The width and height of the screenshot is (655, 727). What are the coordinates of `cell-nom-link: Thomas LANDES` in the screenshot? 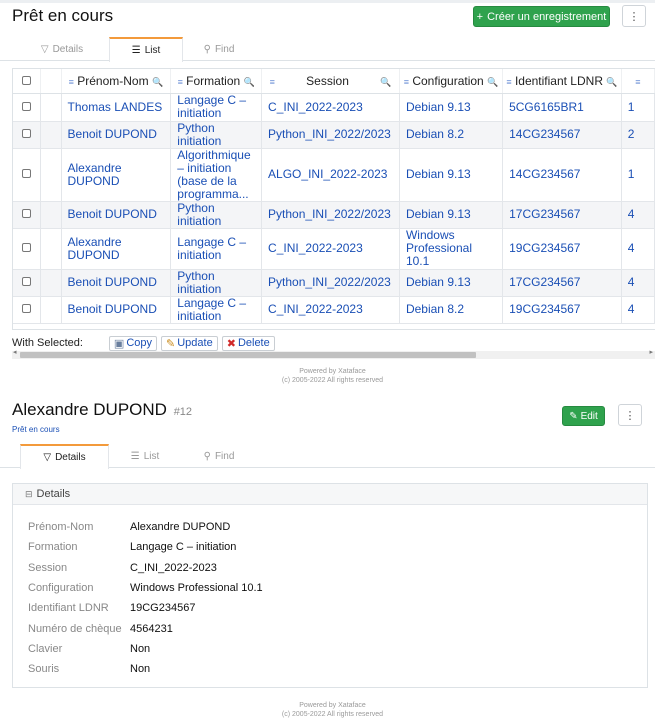 It's located at (115, 107).